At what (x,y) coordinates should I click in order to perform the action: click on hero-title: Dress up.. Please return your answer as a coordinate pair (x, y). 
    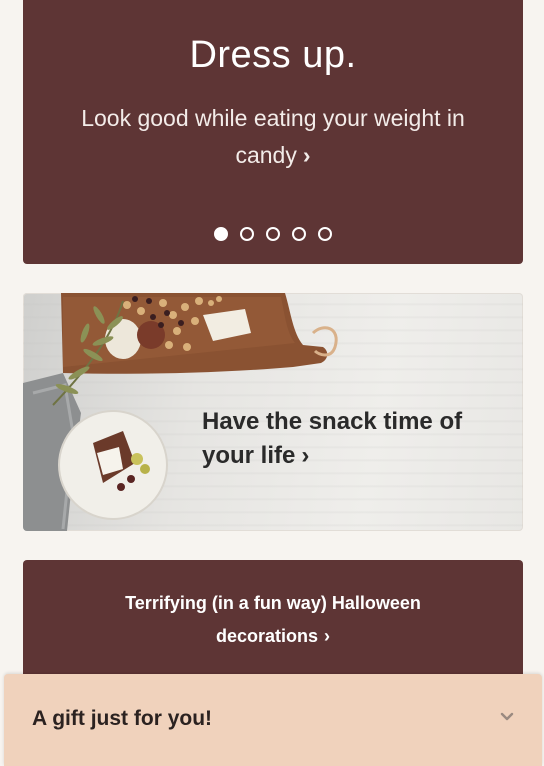
    Looking at the image, I should click on (273, 55).